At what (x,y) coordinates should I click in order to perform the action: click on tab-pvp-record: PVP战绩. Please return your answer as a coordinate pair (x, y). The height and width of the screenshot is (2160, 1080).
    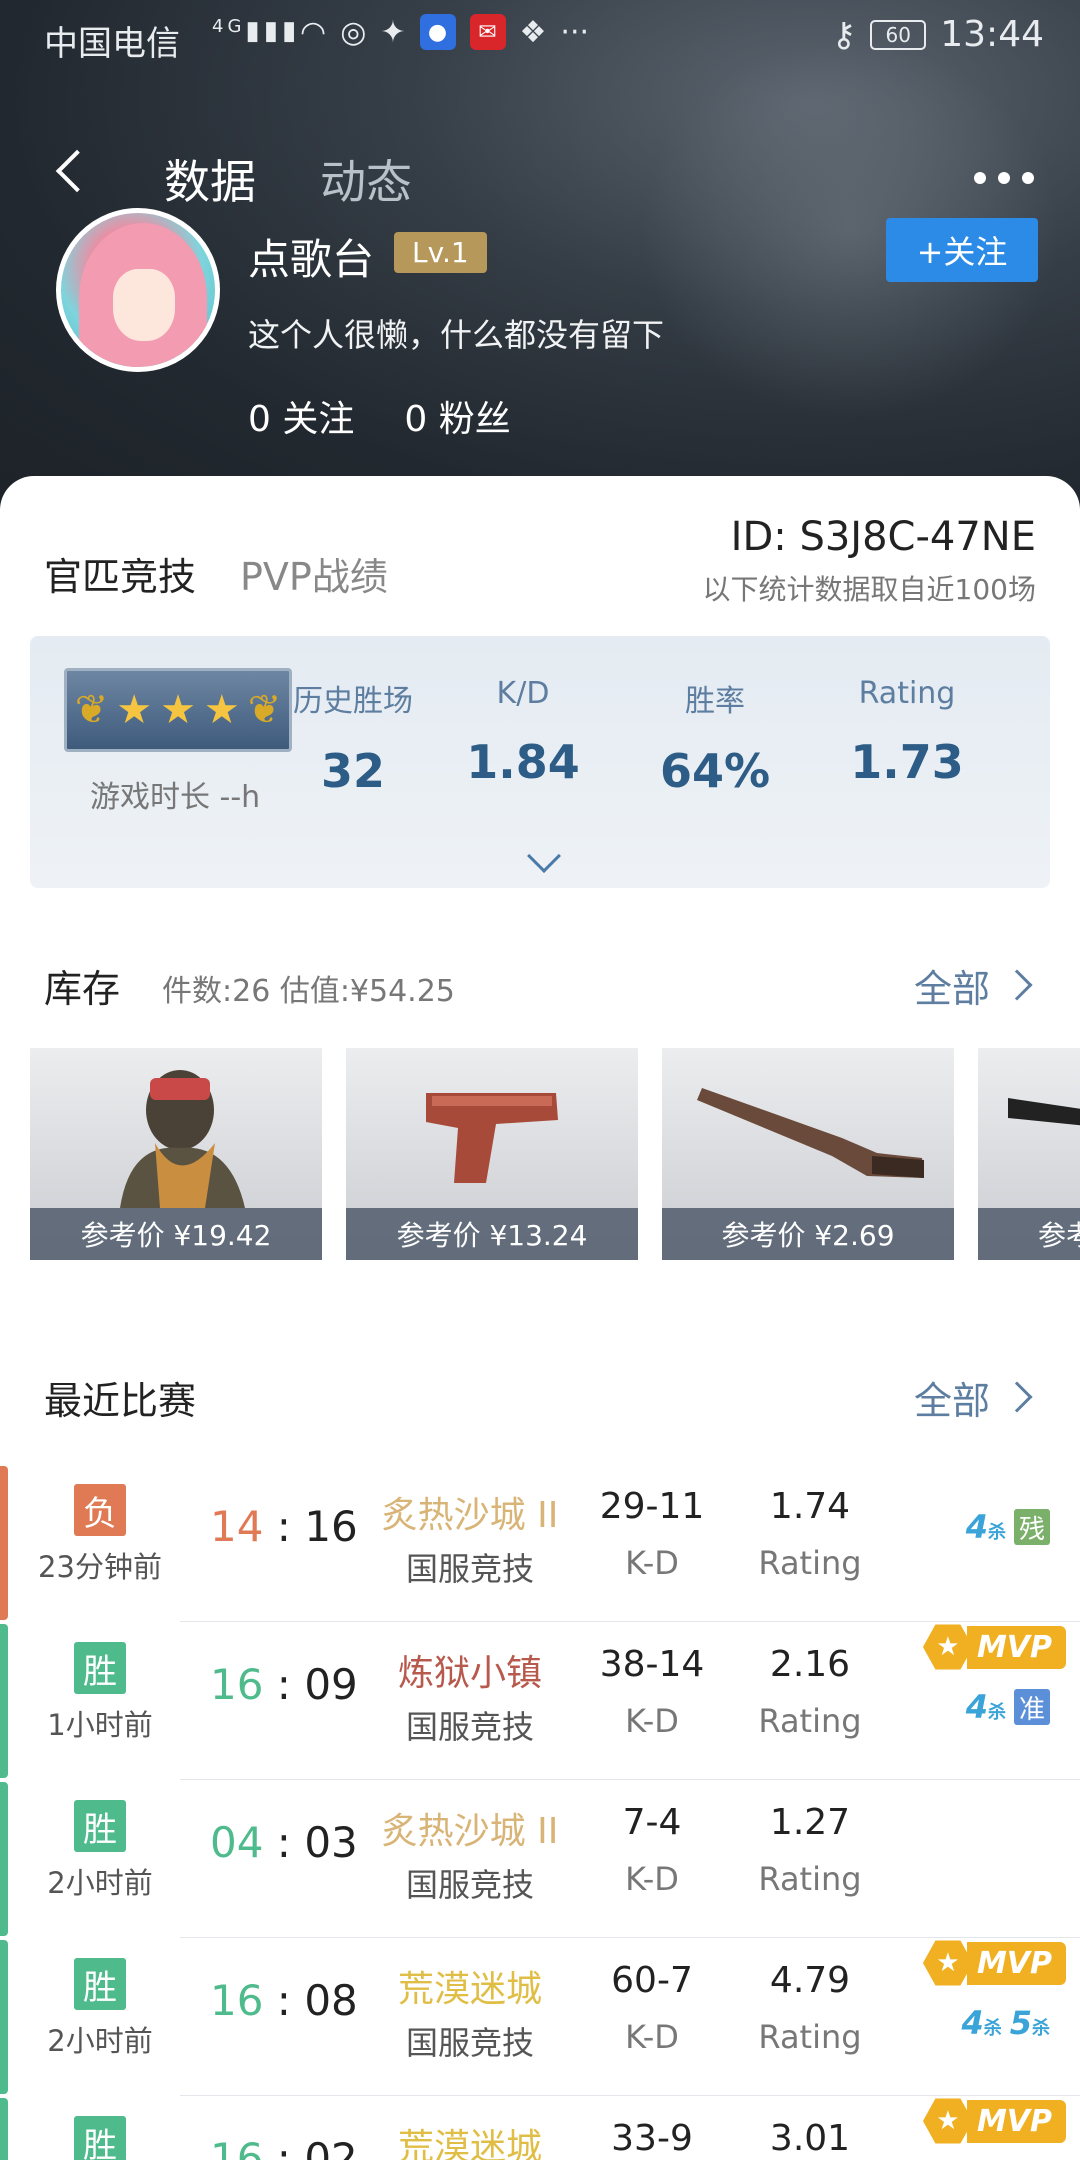
    Looking at the image, I should click on (314, 573).